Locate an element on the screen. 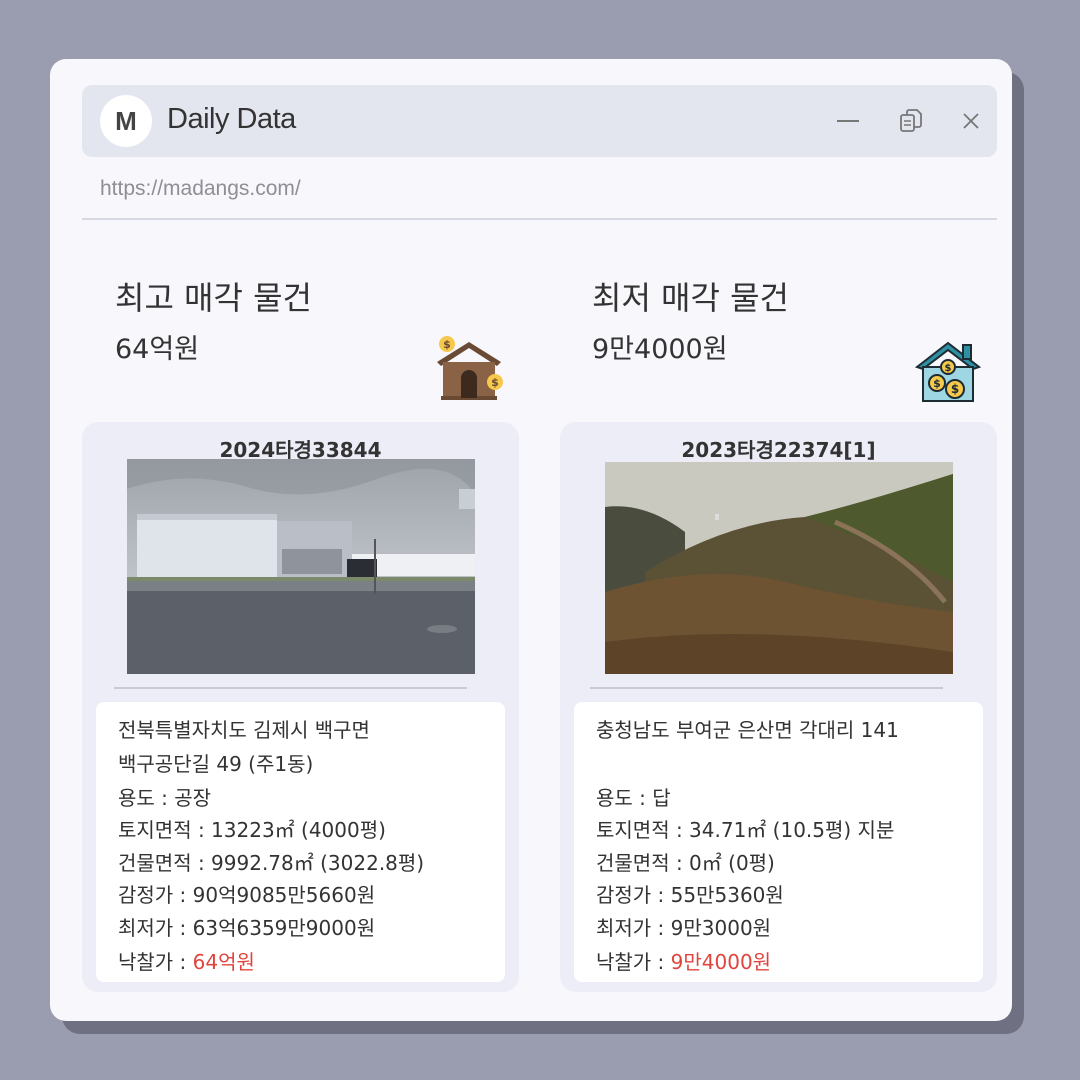  highest-minimum: 최저가 : 63억6359만9000원 is located at coordinates (247, 928).